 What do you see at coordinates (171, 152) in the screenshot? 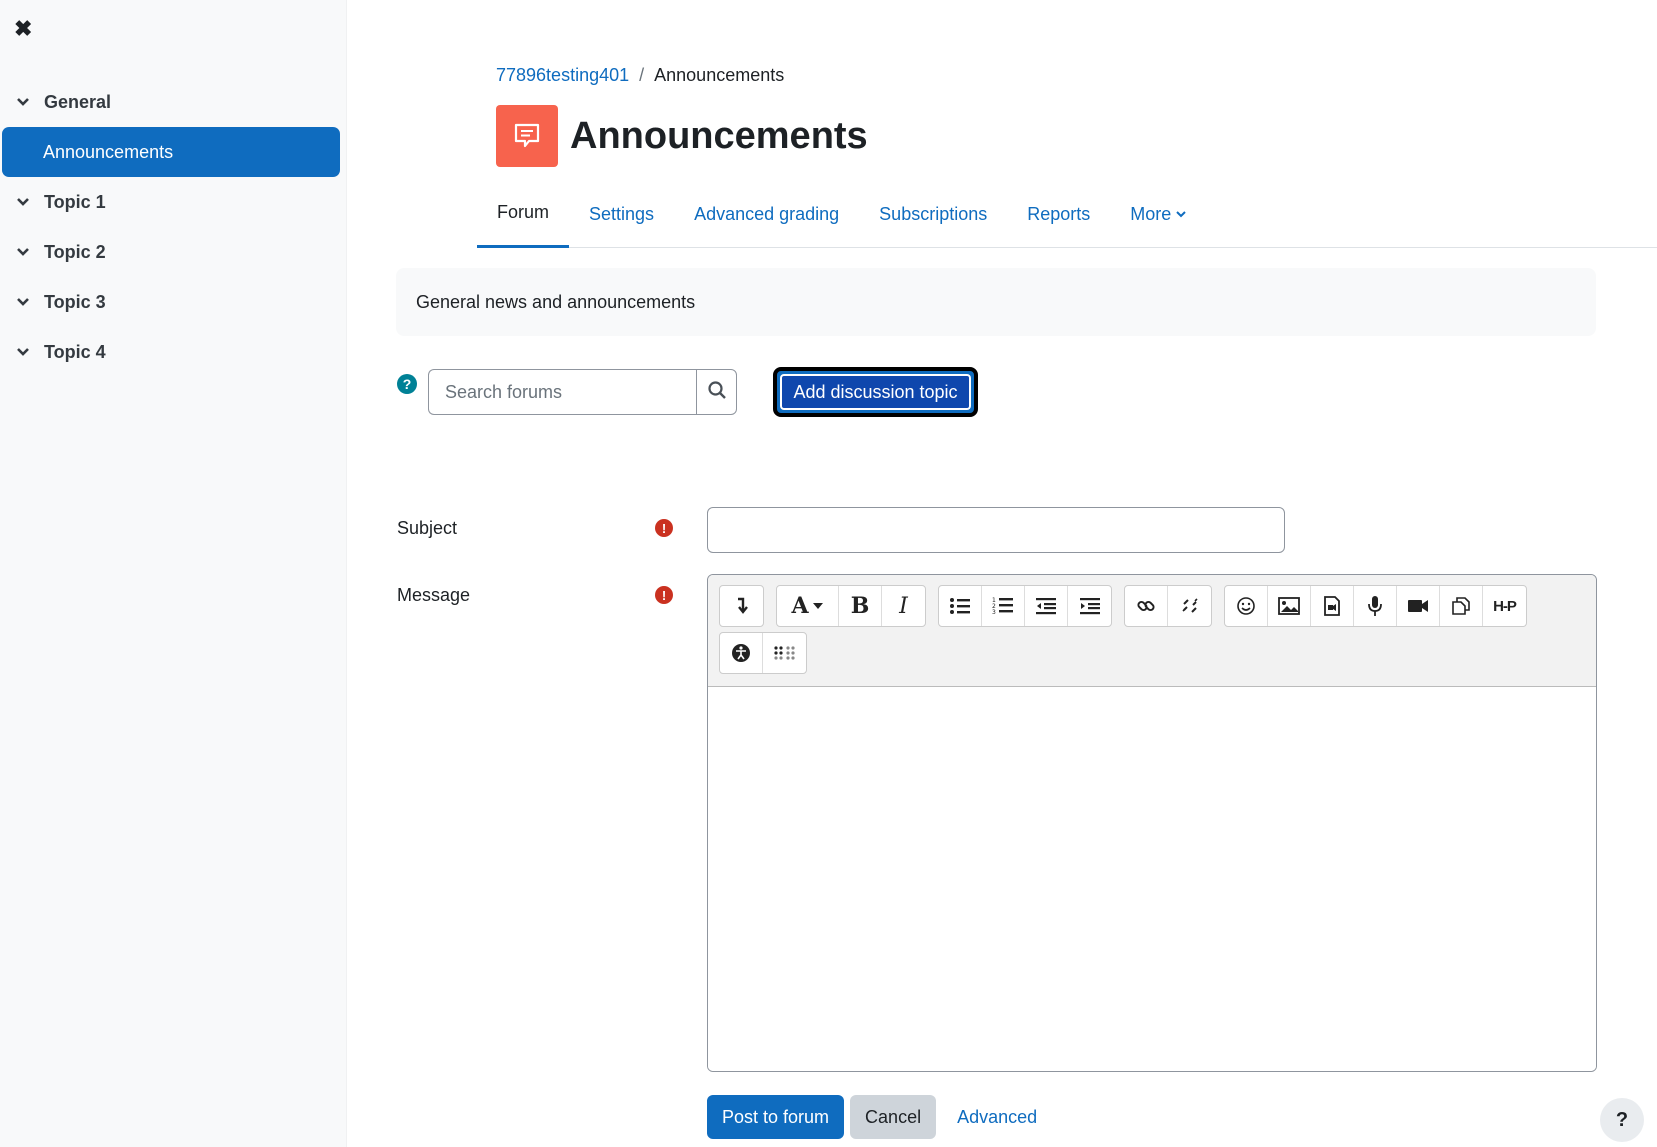
I see `course-index-item-announcements: Announcements` at bounding box center [171, 152].